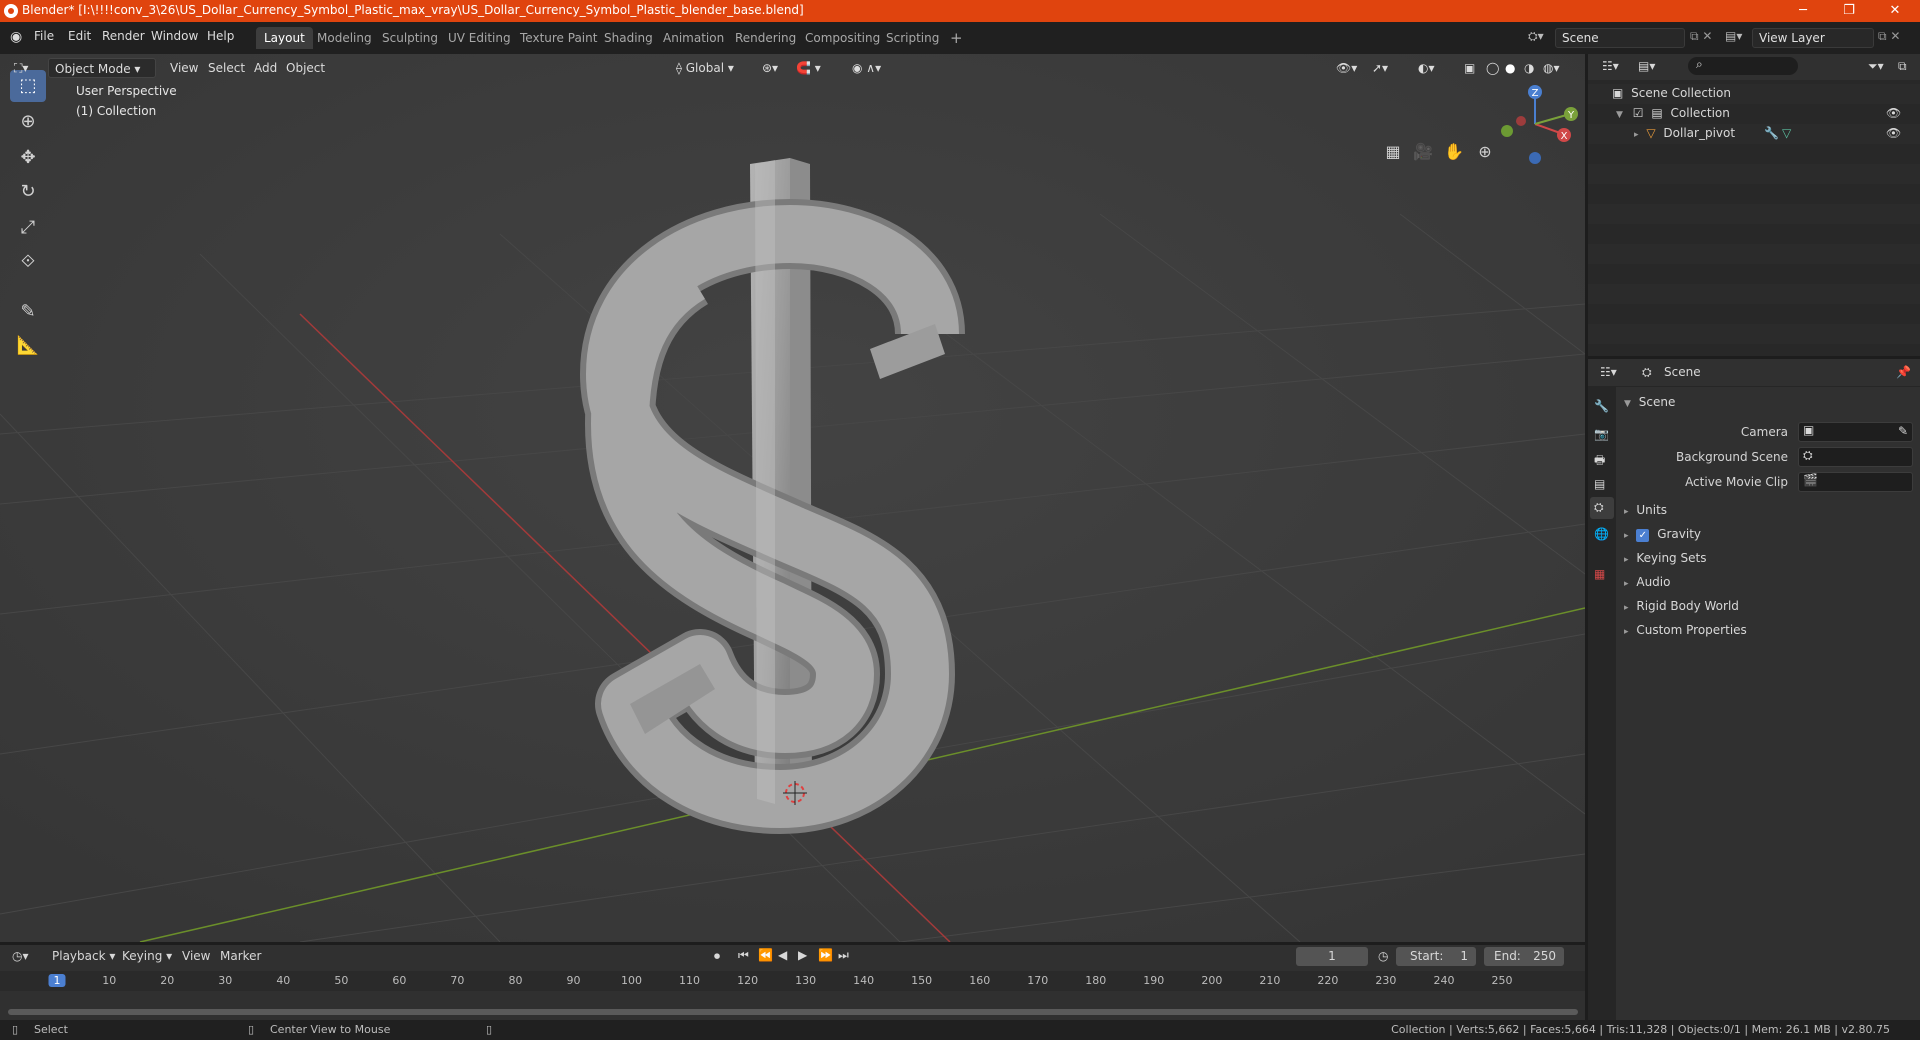  I want to click on mesh-data-icon: ▽, so click(1786, 133).